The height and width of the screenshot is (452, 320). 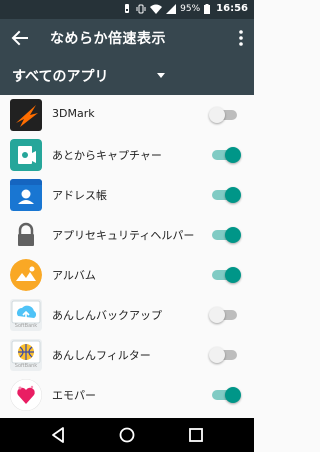 I want to click on back-arrow-icon, so click(x=20, y=38).